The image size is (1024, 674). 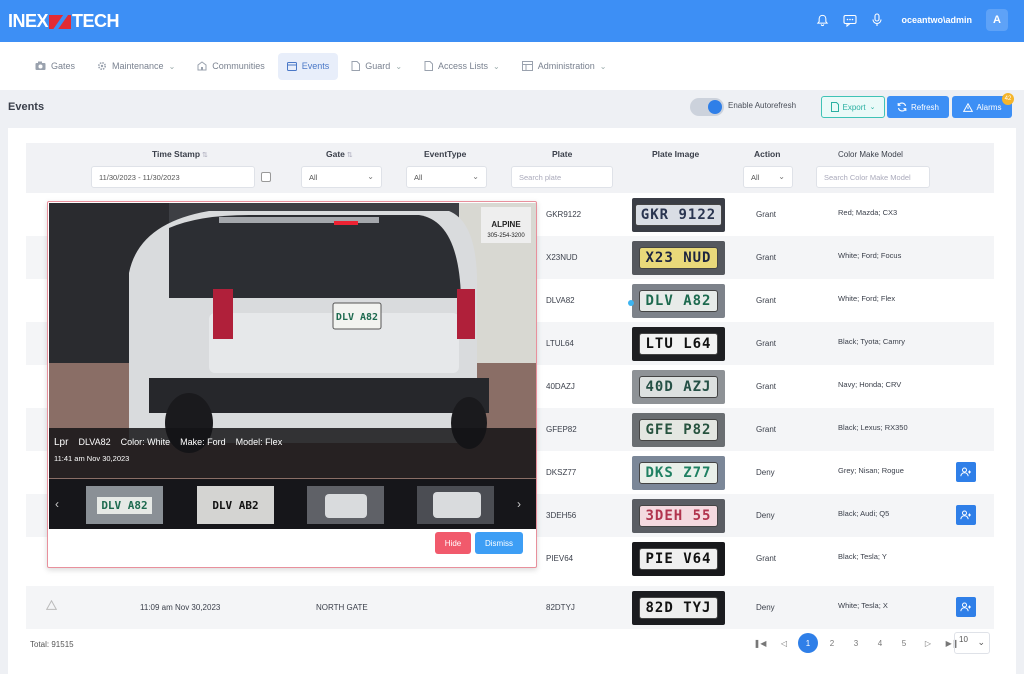 What do you see at coordinates (560, 607) in the screenshot?
I see `plate-cell: 82DTYJ` at bounding box center [560, 607].